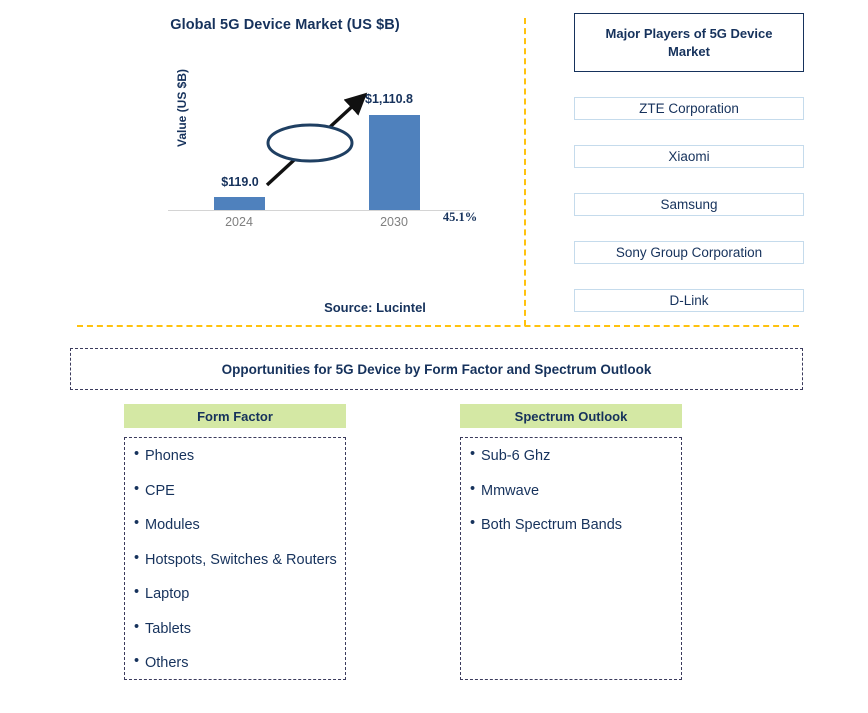 The width and height of the screenshot is (868, 713). Describe the element at coordinates (525, 172) in the screenshot. I see `vertical-divider` at that location.